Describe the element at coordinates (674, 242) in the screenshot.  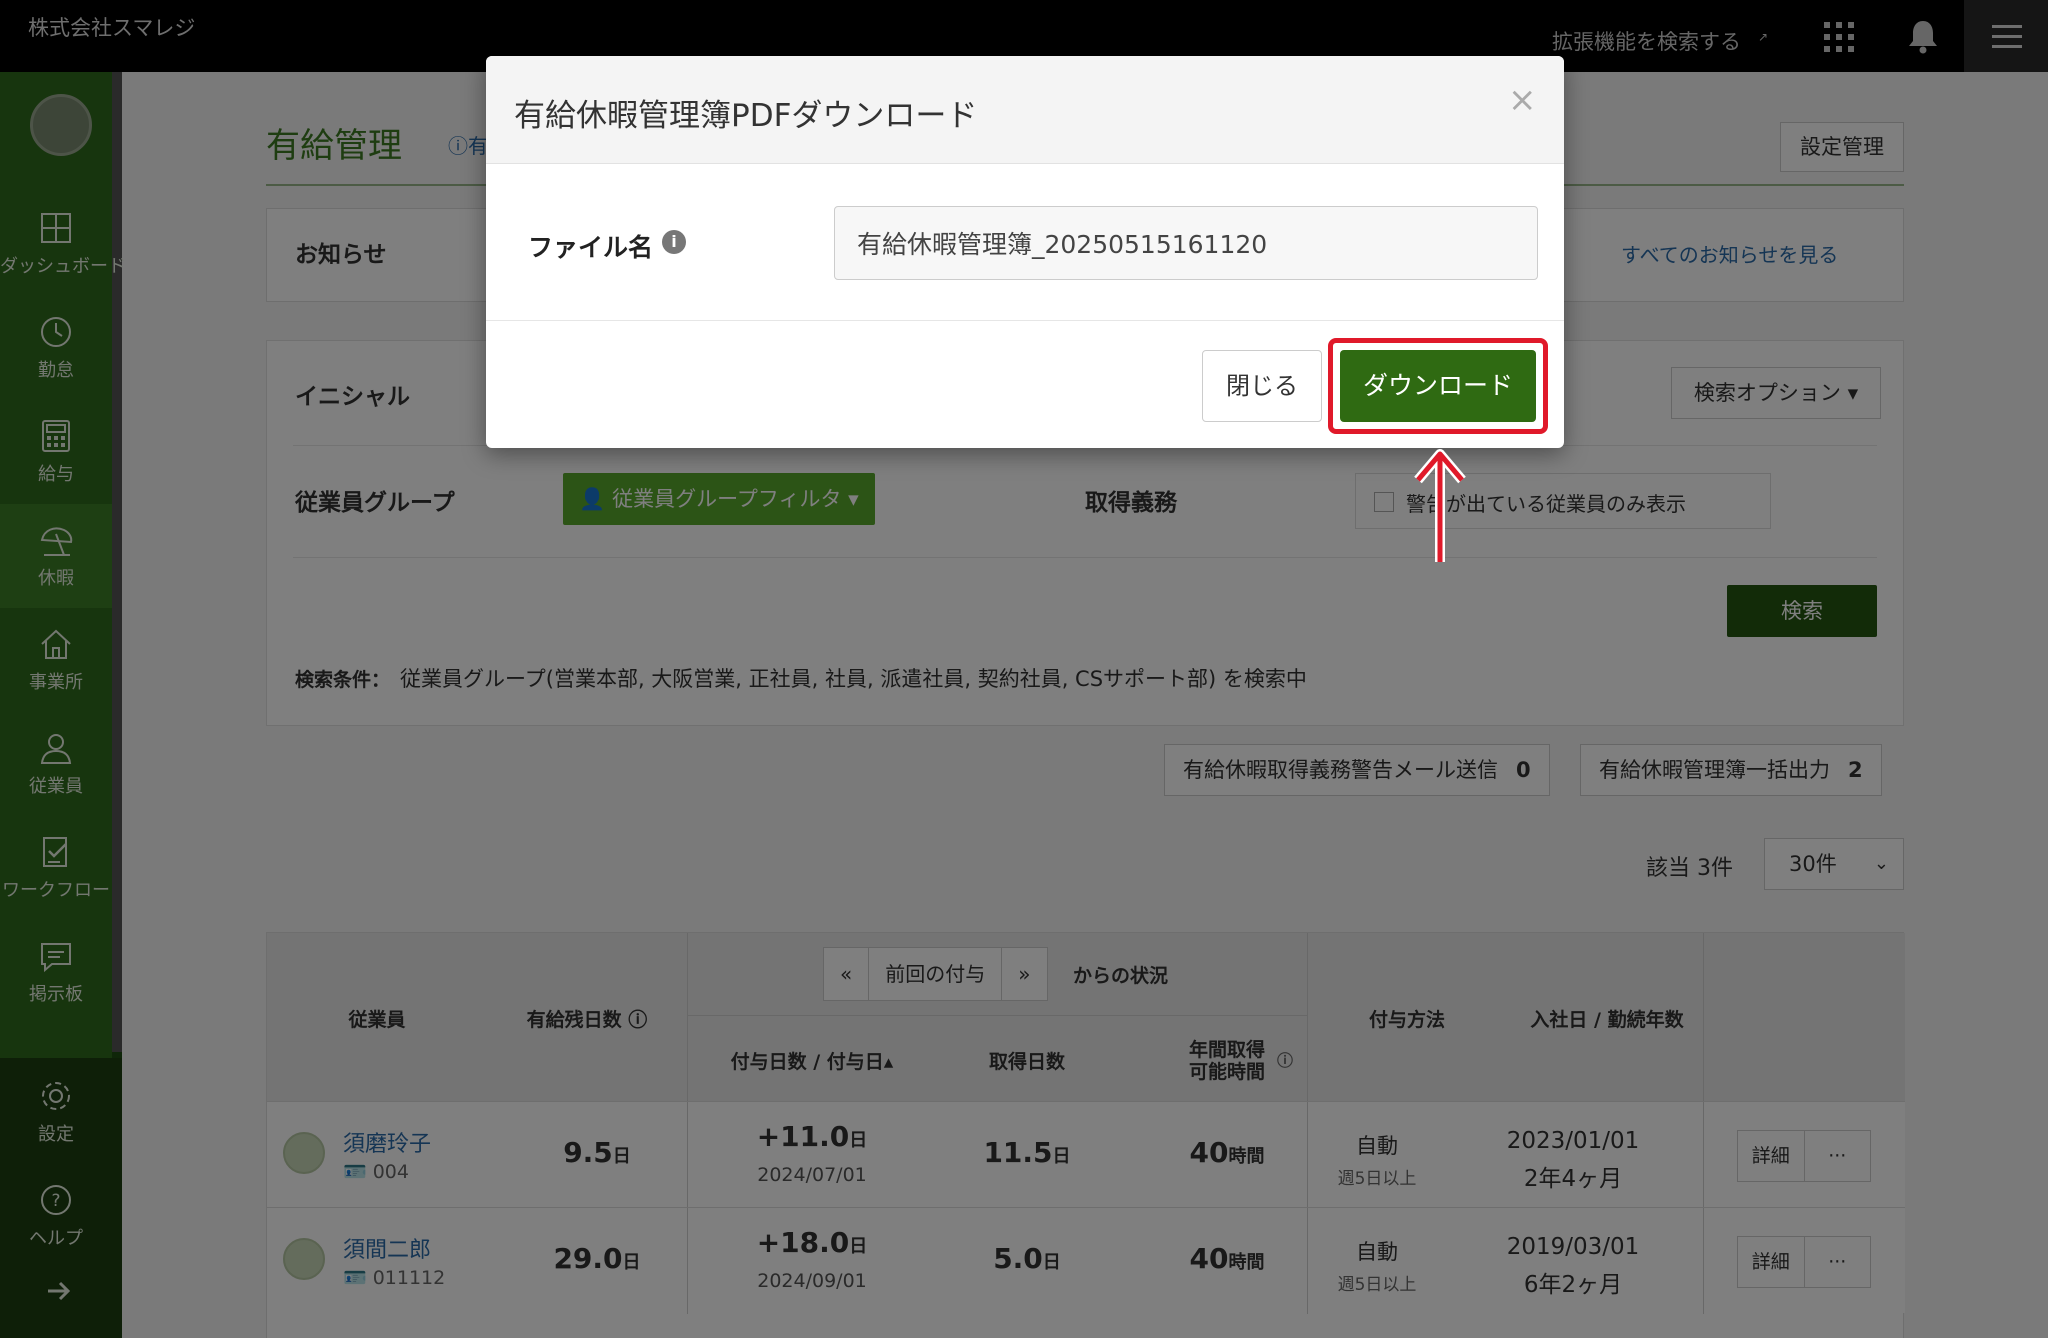
I see `info-icon: i` at that location.